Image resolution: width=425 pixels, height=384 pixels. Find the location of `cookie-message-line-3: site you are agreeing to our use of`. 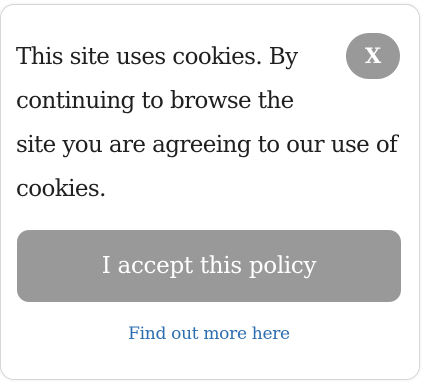

cookie-message-line-3: site you are agreeing to our use of is located at coordinates (207, 145).